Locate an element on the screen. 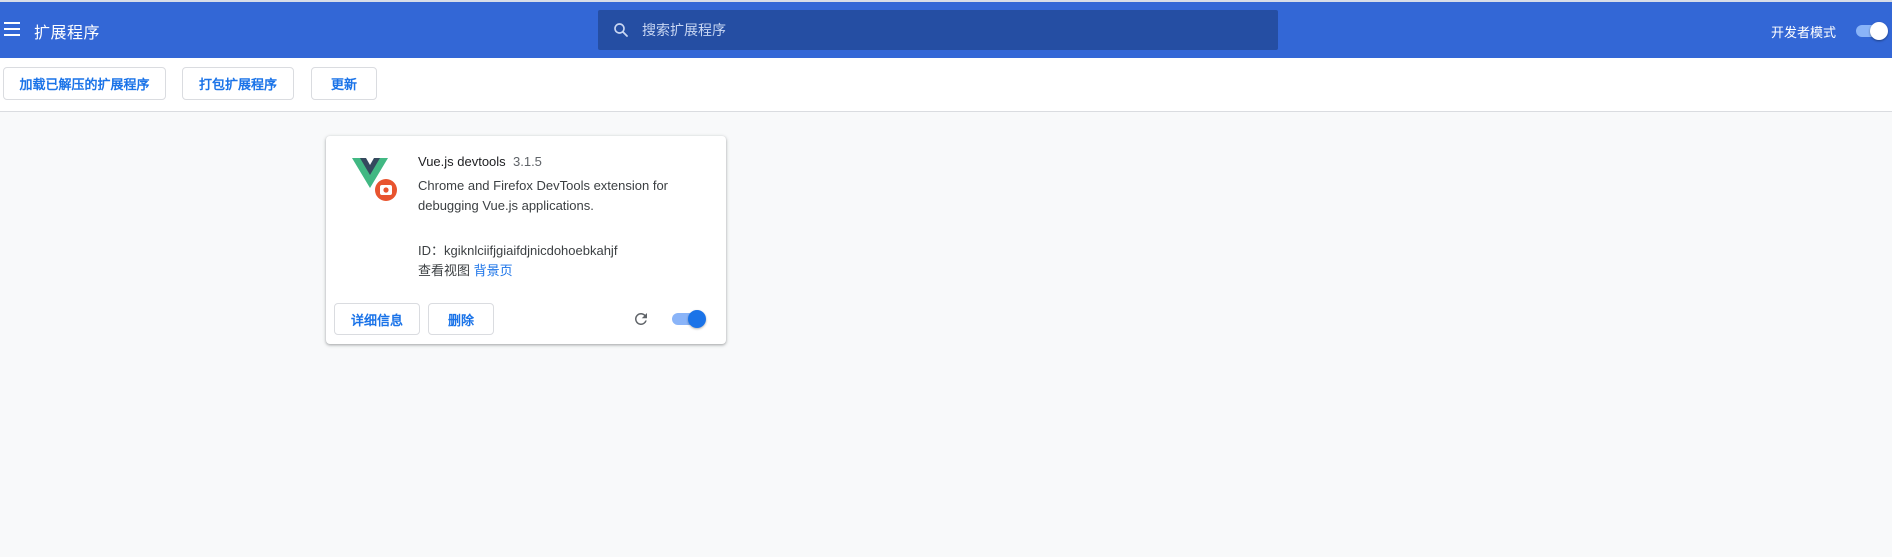  vue-logo-icon is located at coordinates (374, 179).